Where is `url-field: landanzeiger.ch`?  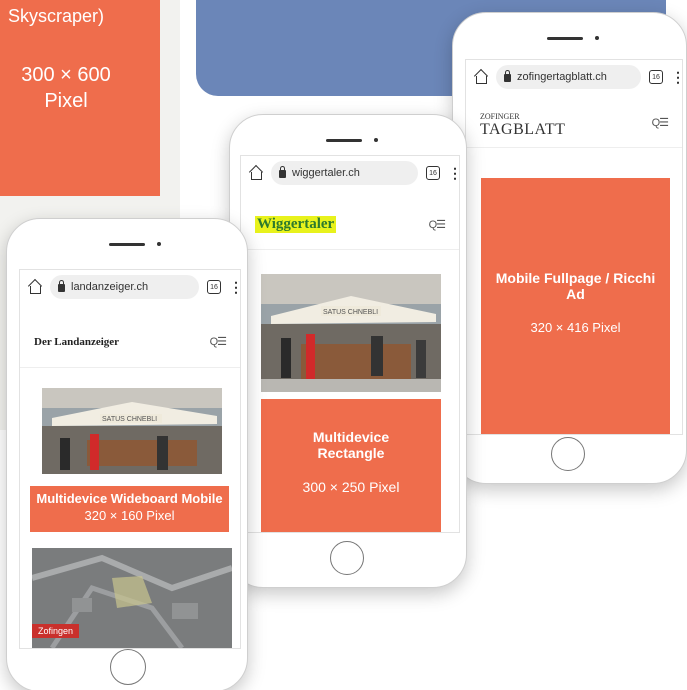
url-field: landanzeiger.ch is located at coordinates (124, 287).